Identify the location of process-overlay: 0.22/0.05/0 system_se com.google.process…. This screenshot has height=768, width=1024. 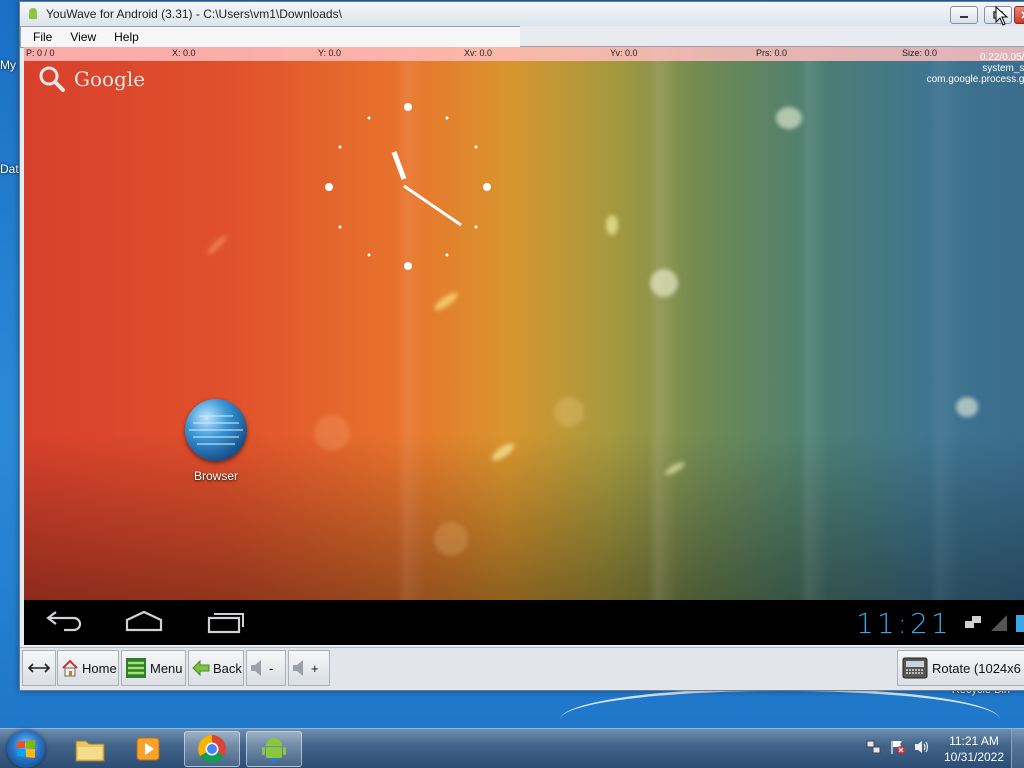
(975, 68).